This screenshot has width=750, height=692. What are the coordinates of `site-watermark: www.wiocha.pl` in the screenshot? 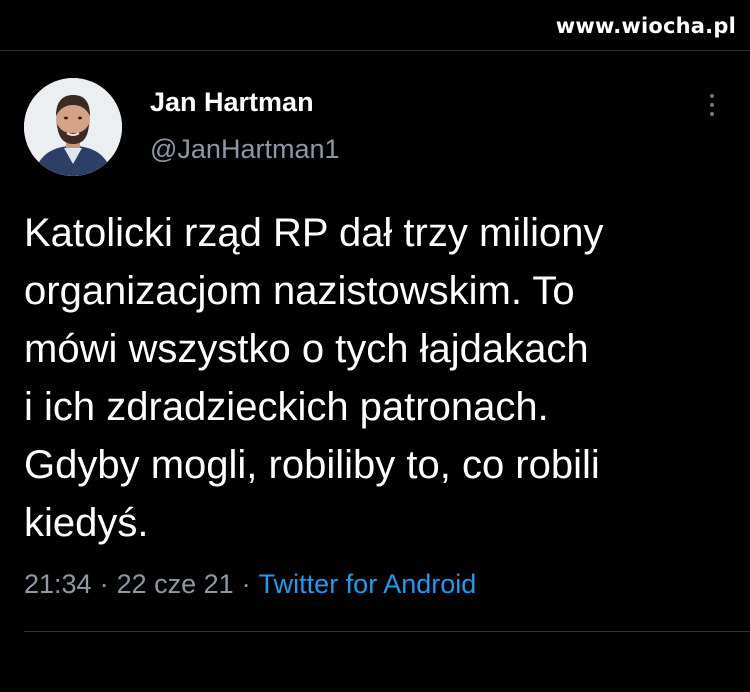 It's located at (645, 26).